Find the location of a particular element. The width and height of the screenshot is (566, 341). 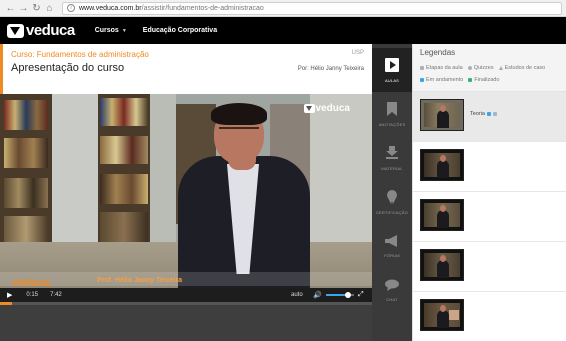

chevron-down-icon: ▼ is located at coordinates (124, 30).